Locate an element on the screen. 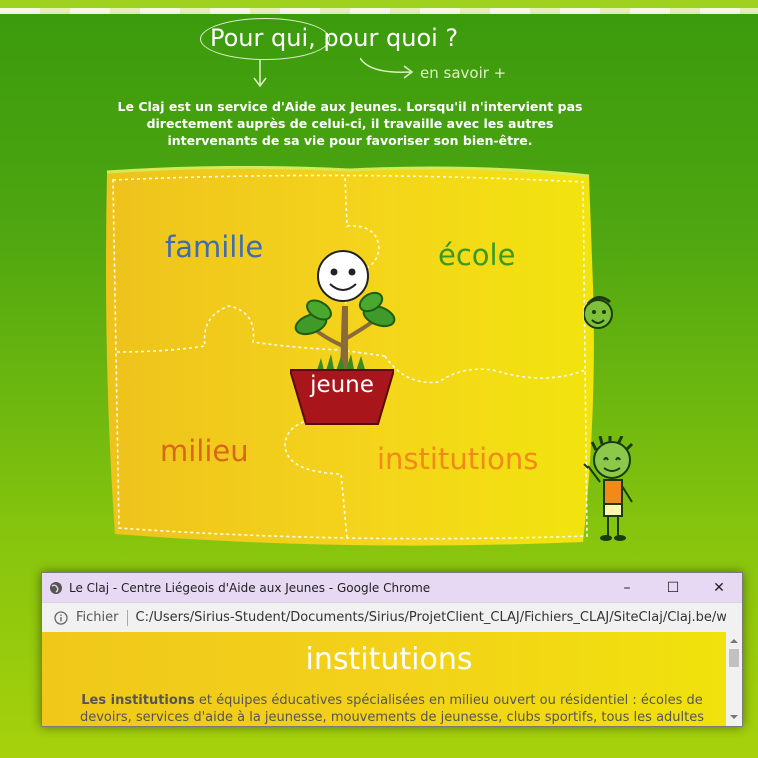 Image resolution: width=758 pixels, height=758 pixels. scroll-down-icon is located at coordinates (734, 717).